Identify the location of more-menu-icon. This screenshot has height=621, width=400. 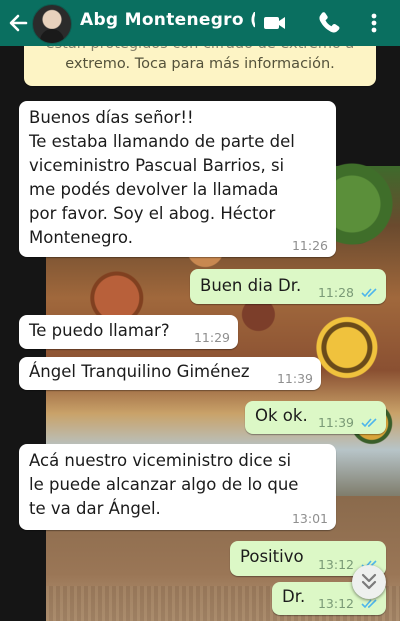
(374, 23).